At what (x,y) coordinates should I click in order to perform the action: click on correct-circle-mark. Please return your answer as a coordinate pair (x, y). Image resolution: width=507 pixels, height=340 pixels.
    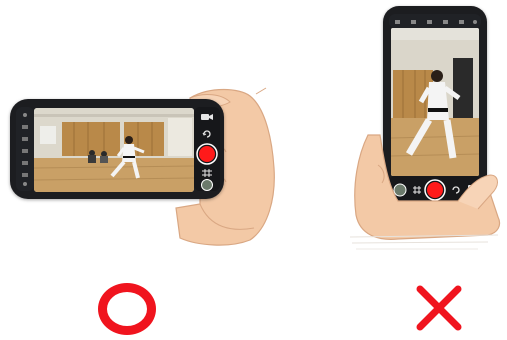
    Looking at the image, I should click on (127, 309).